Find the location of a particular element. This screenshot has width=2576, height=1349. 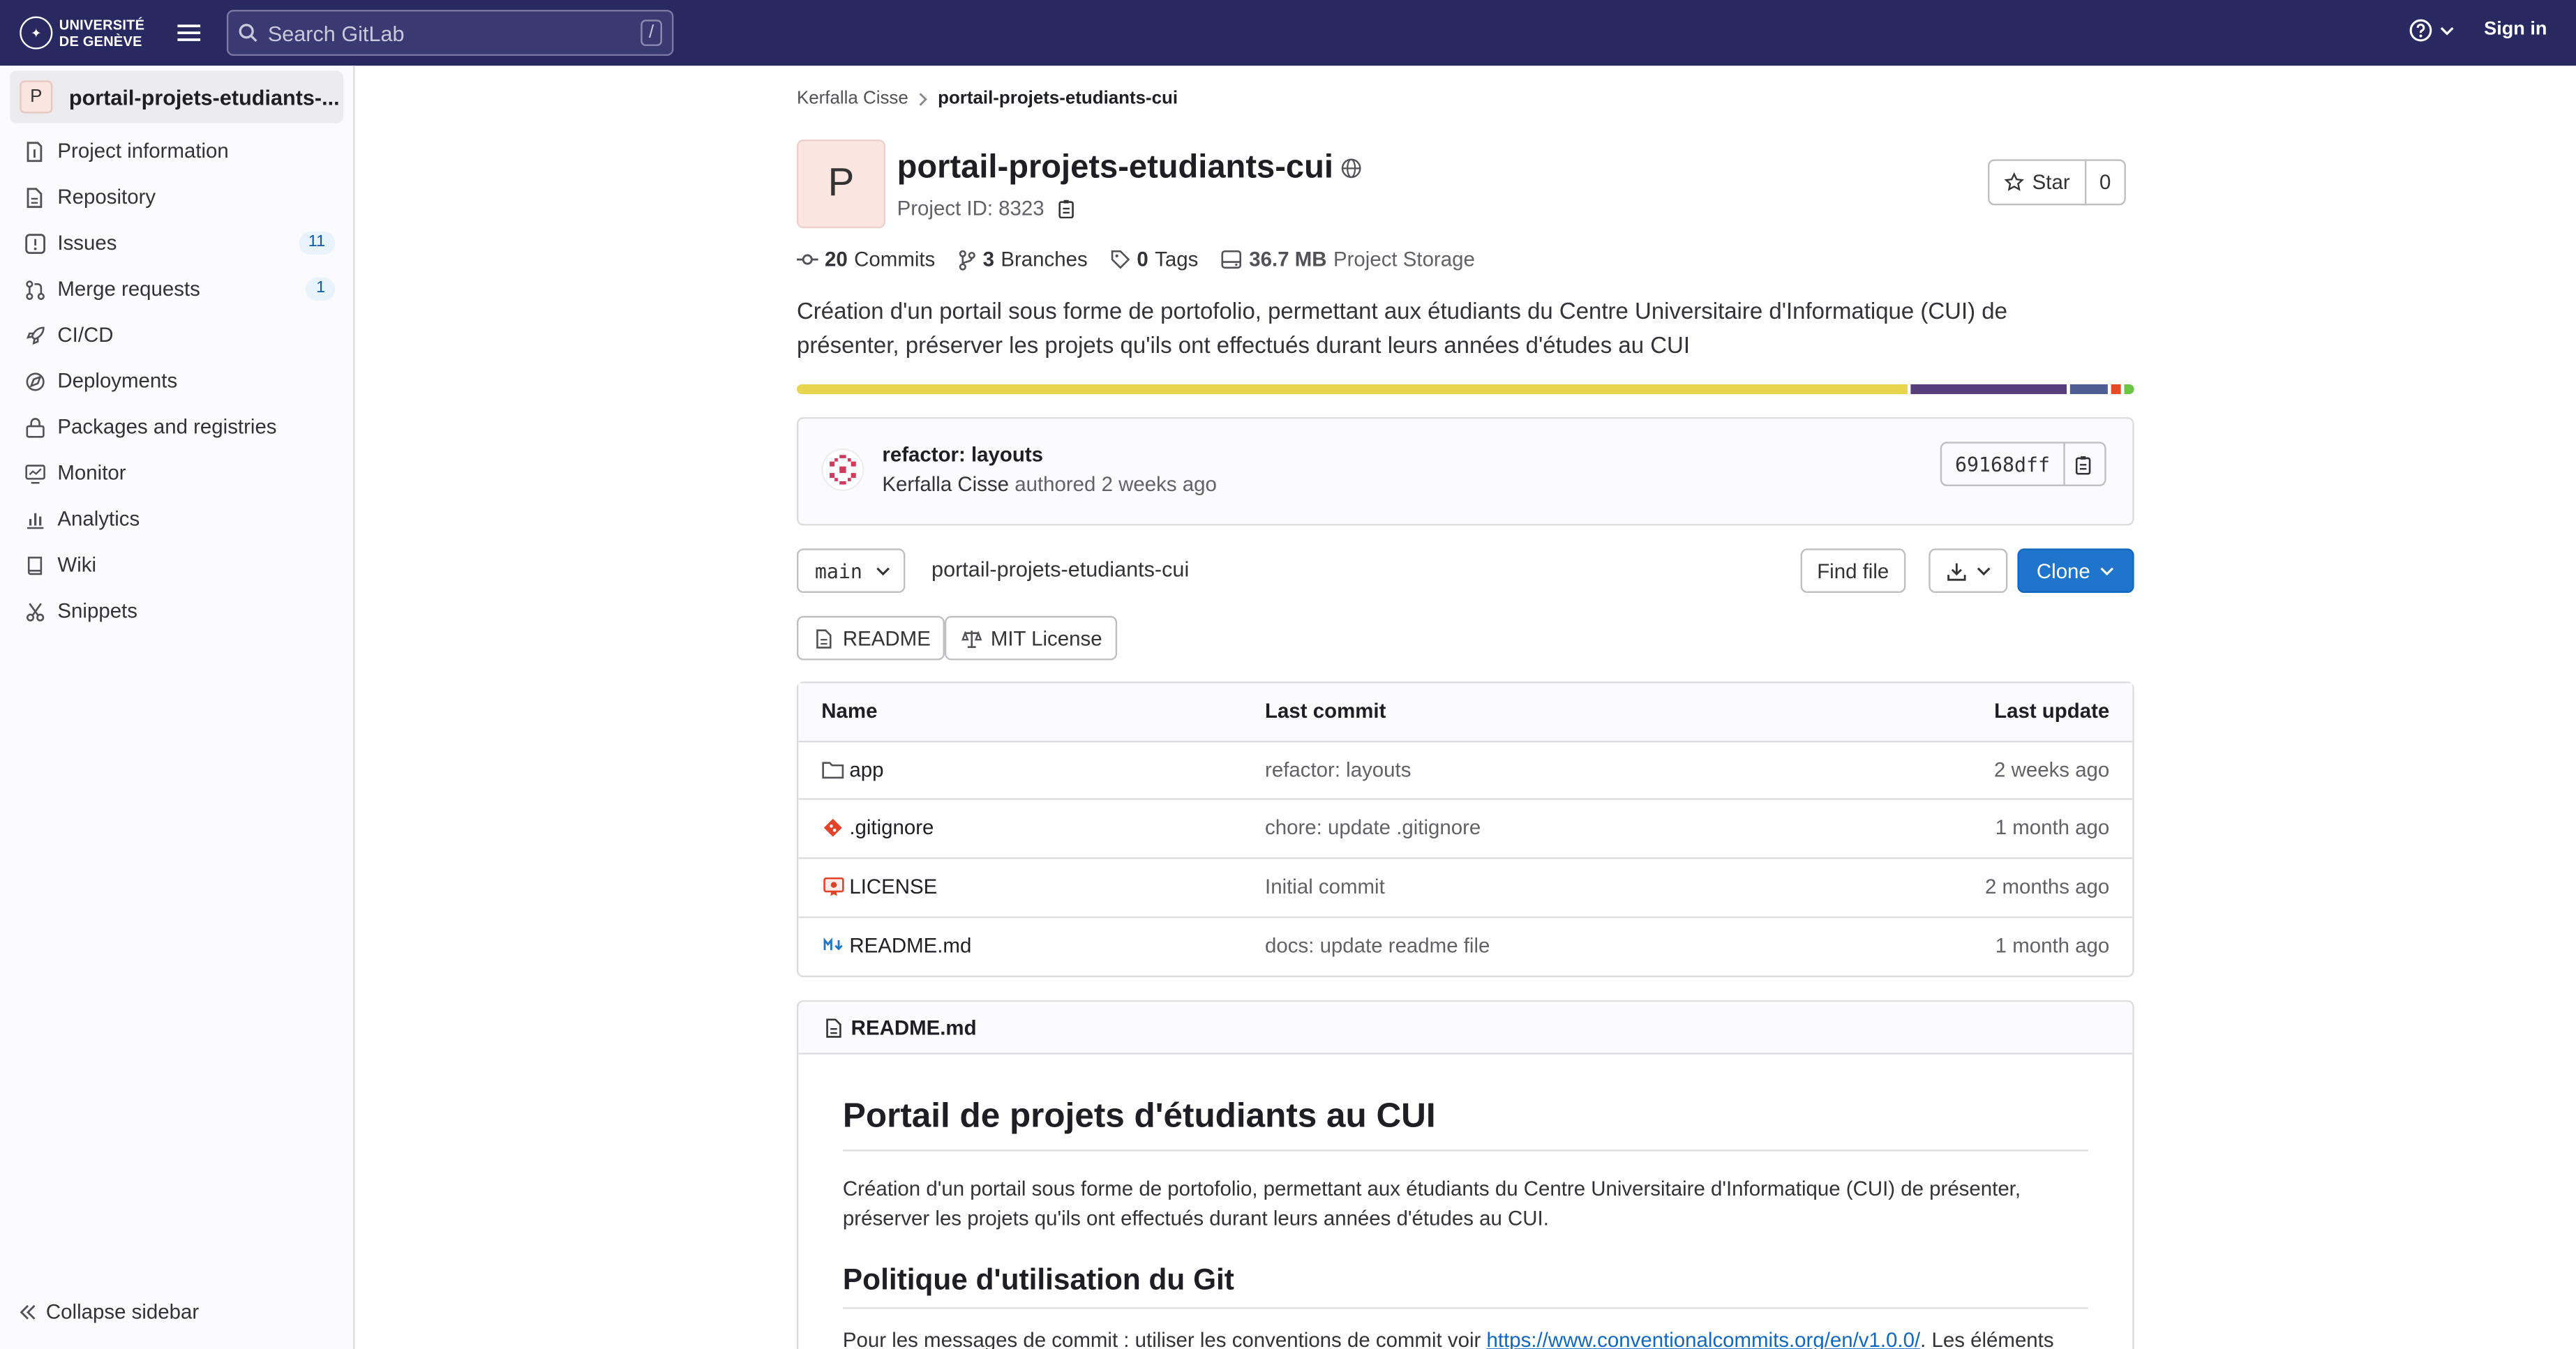

file-name: .gitignore is located at coordinates (891, 829).